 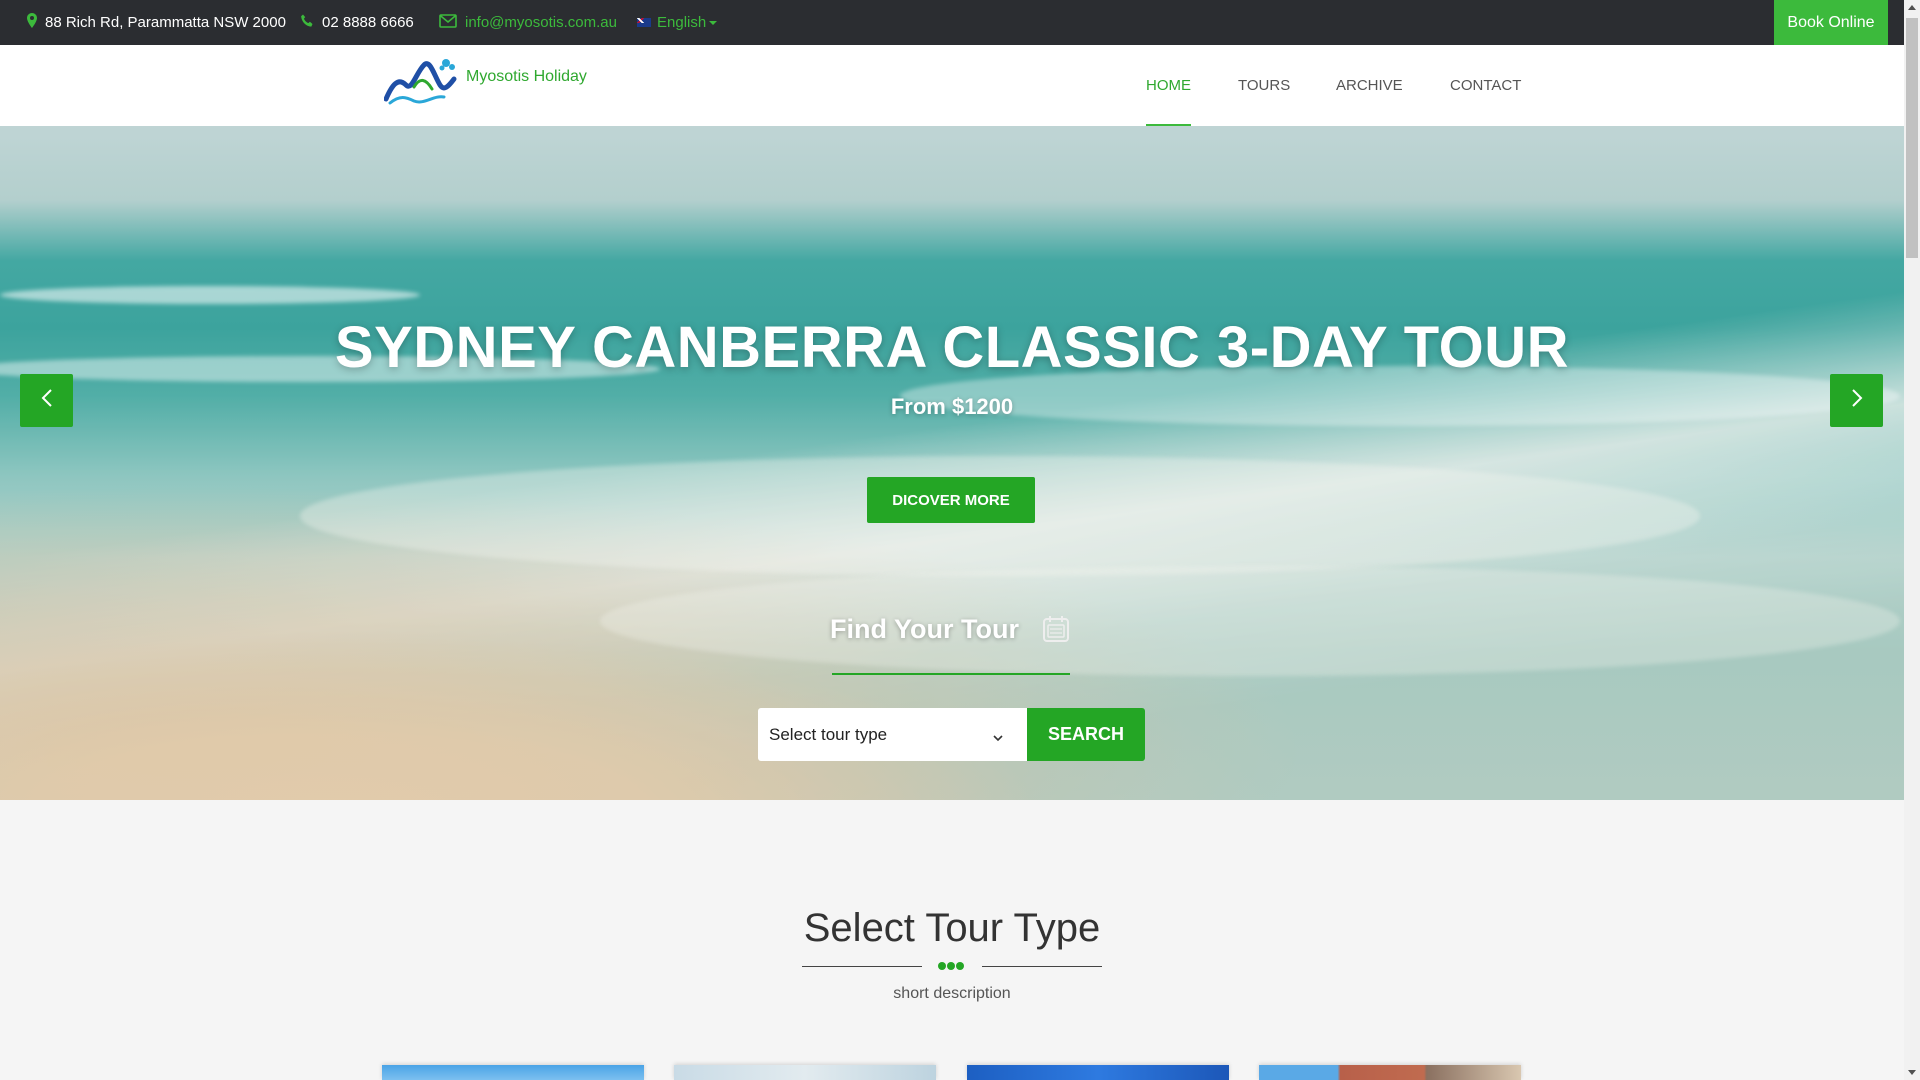 I want to click on address-item: 88 Rich Rd, Parammatta NSW 2000, so click(x=156, y=22).